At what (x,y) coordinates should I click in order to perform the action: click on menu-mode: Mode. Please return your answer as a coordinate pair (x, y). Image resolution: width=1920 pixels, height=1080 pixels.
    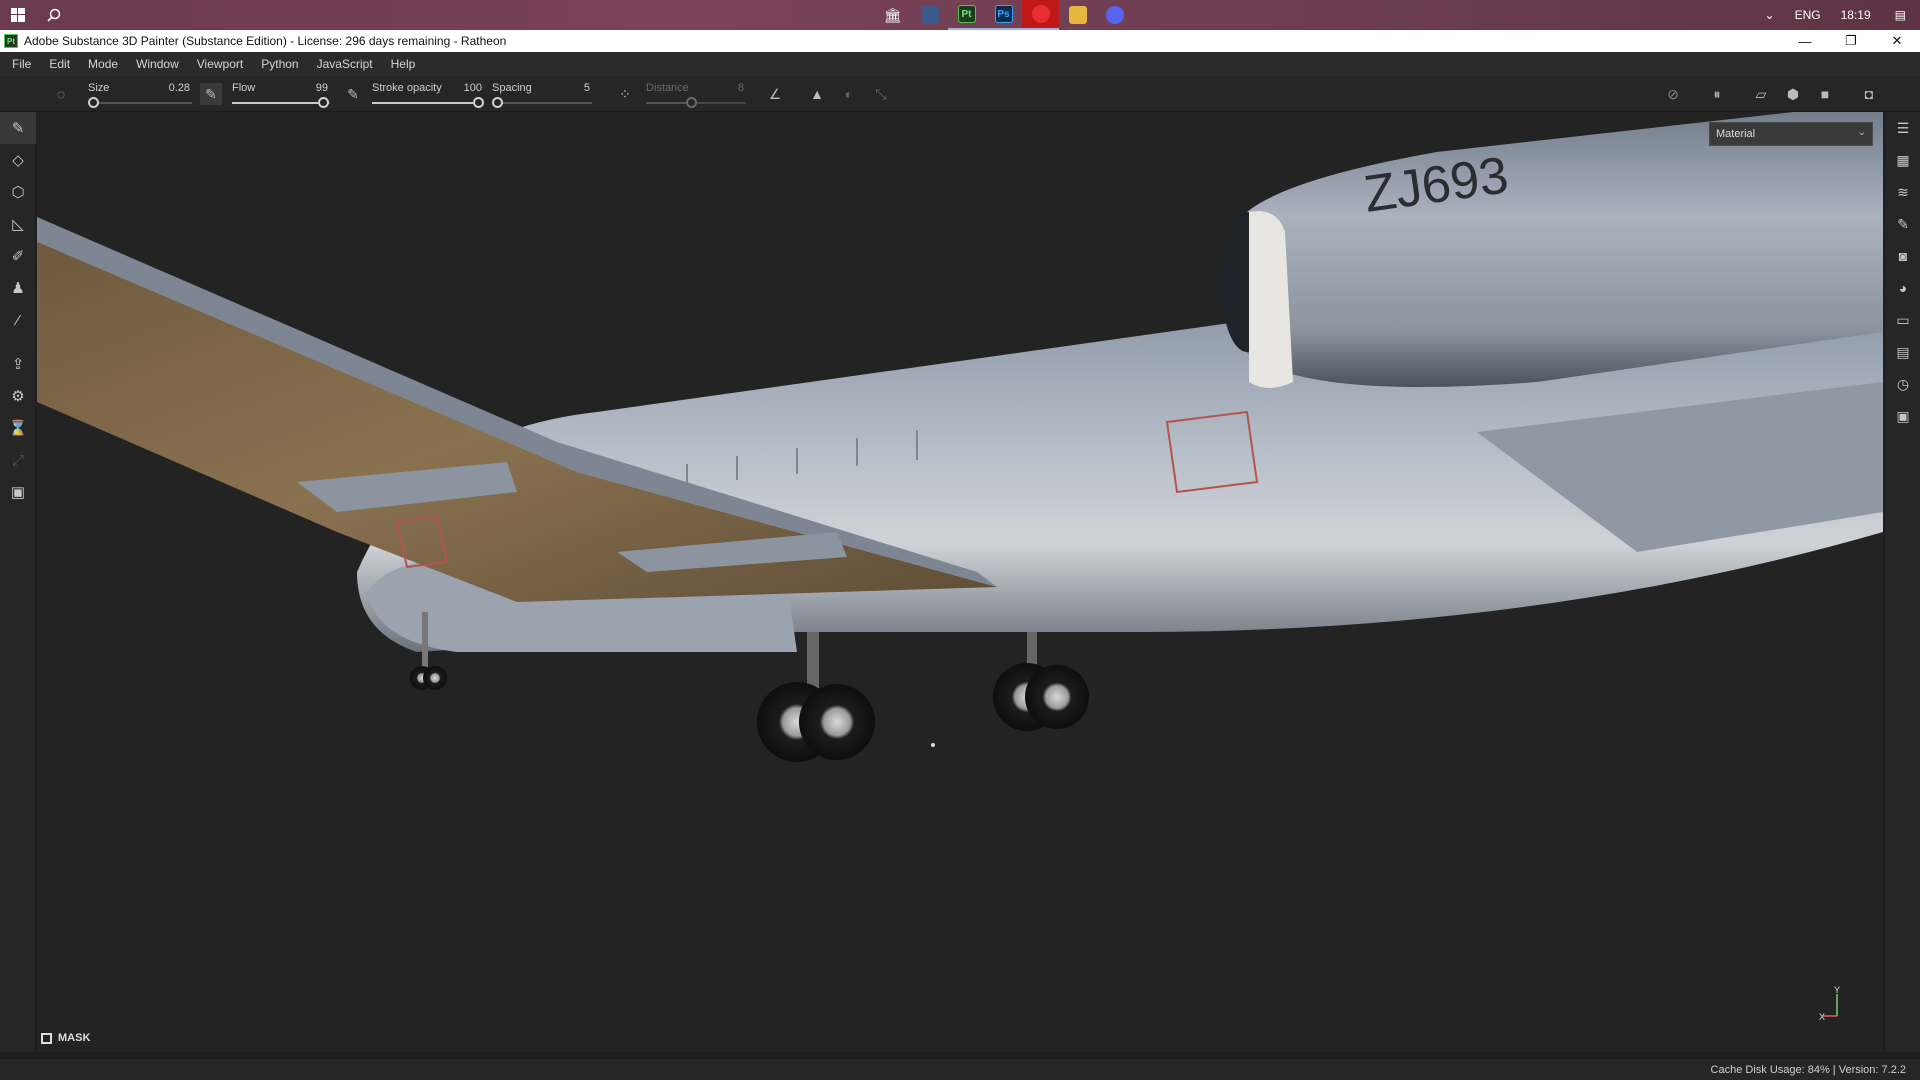
    Looking at the image, I should click on (103, 64).